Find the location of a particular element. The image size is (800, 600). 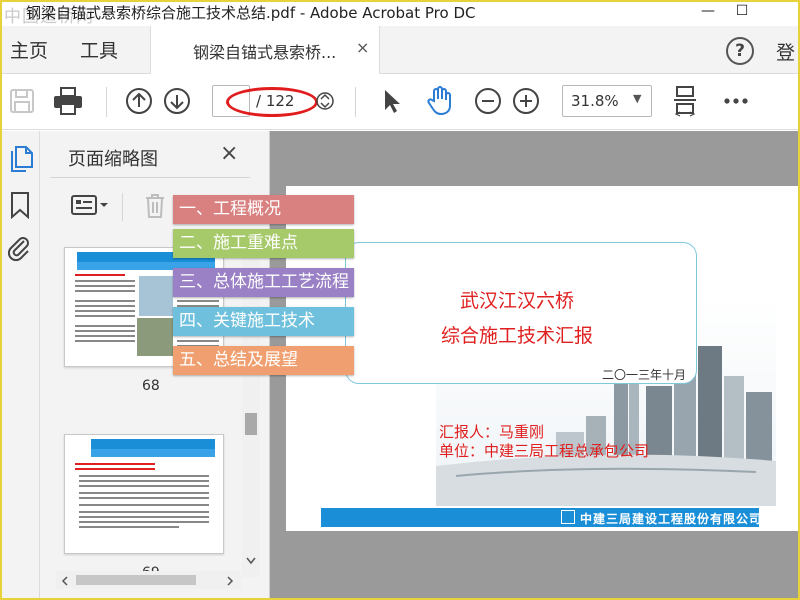

fit-page-icon is located at coordinates (685, 101).